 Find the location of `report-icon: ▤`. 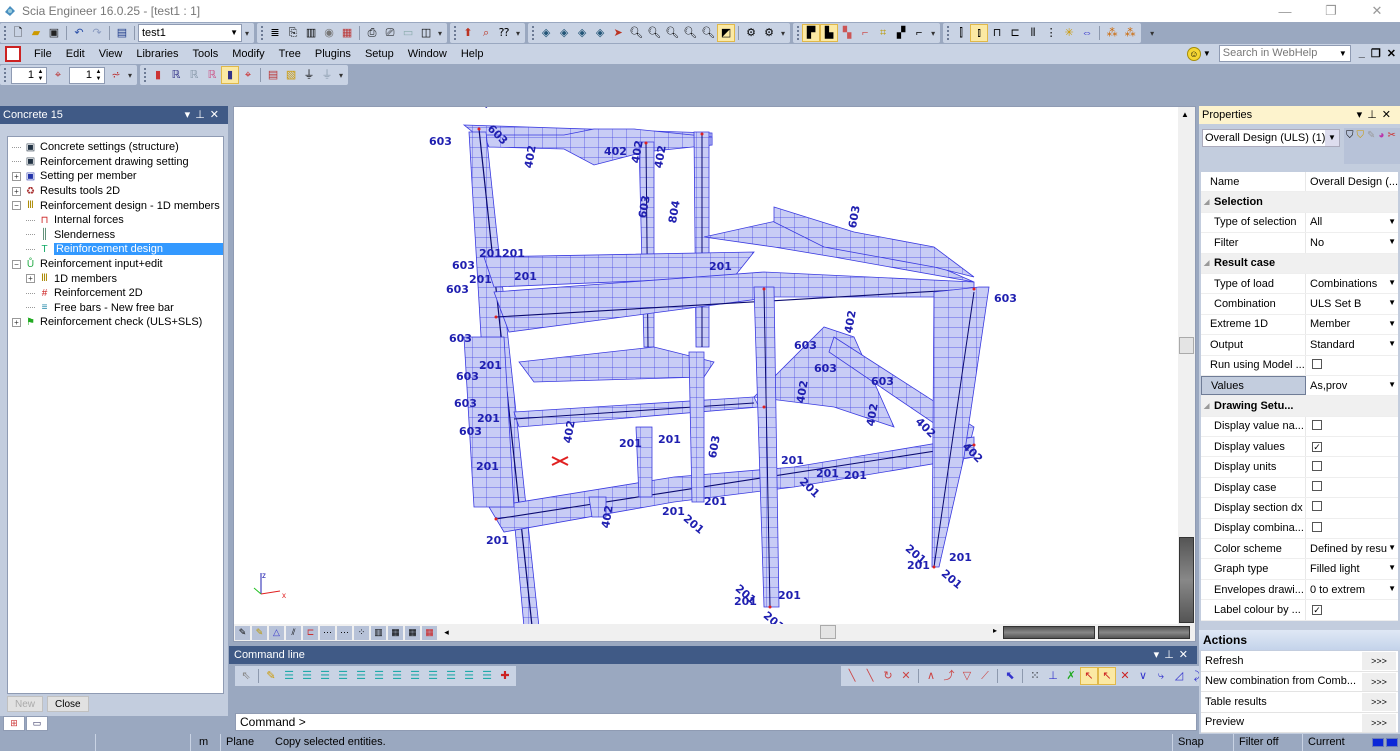

report-icon: ▤ is located at coordinates (273, 75).